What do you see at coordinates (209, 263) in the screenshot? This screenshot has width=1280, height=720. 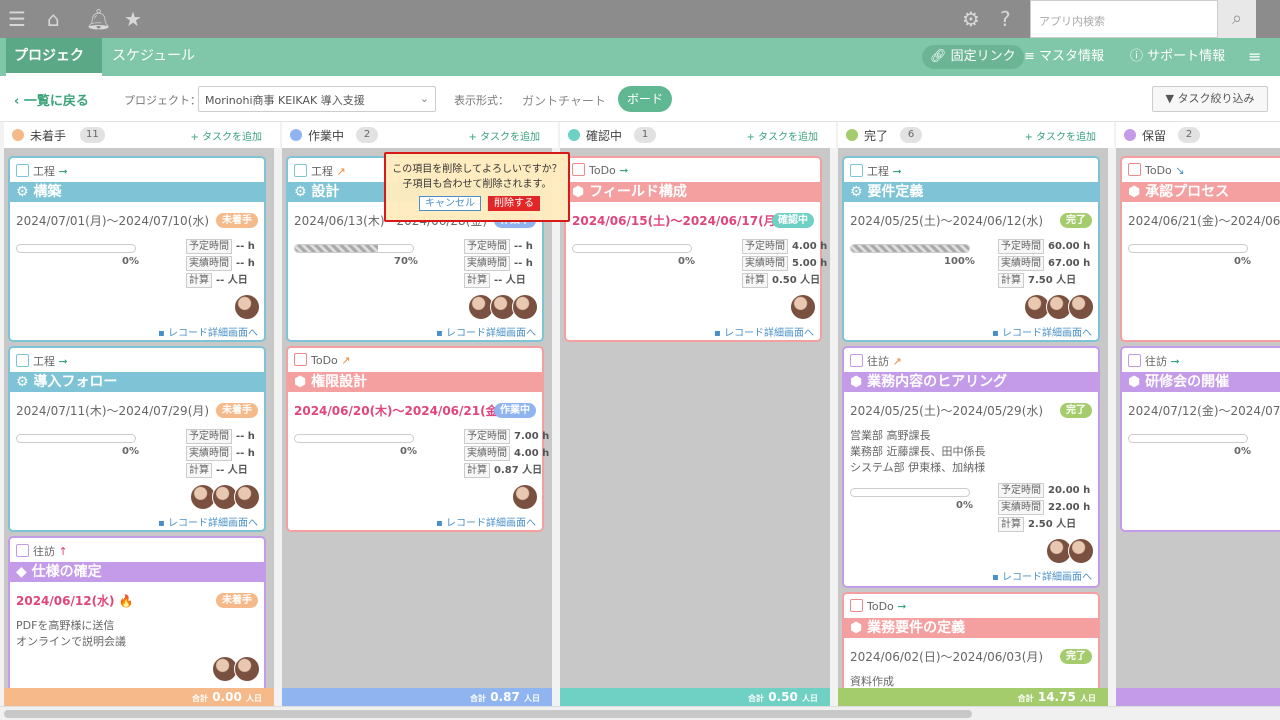 I see `actual-label: 実績時間` at bounding box center [209, 263].